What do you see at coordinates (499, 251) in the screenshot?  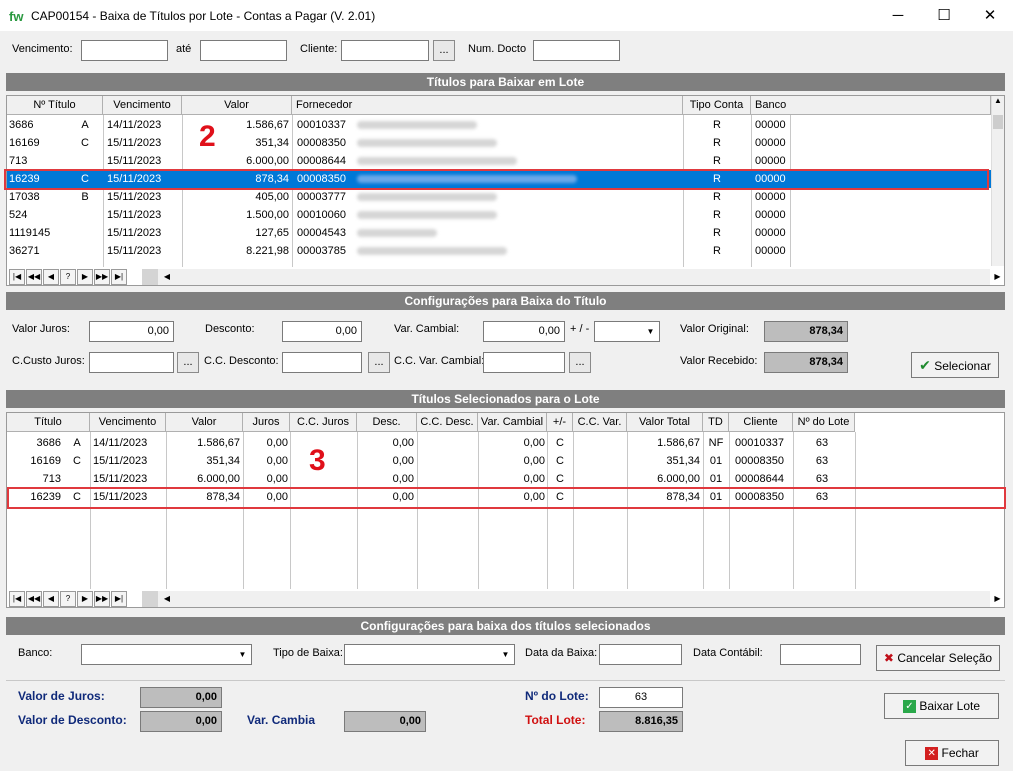 I see `titulos-row: 36271 15/11/2023 8.221,98 00003785 R 00000` at bounding box center [499, 251].